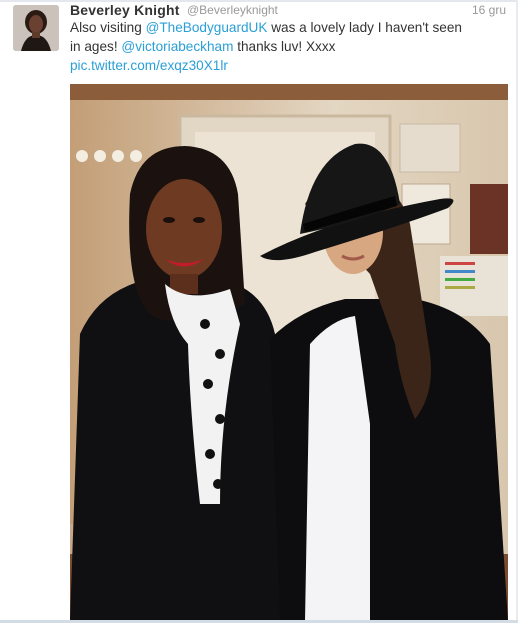 The height and width of the screenshot is (623, 518). I want to click on avatar-image, so click(36, 28).